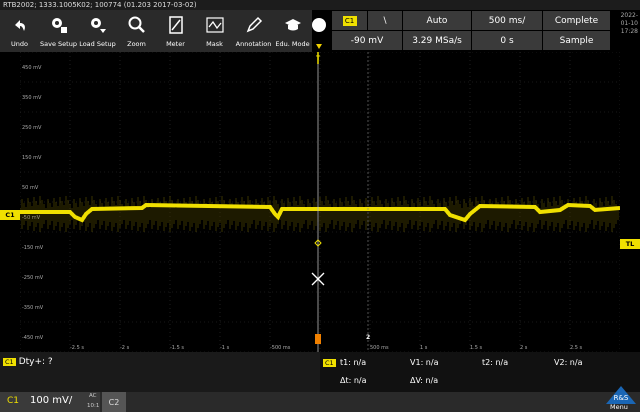 Image resolution: width=640 pixels, height=412 pixels. I want to click on trace-noise, so click(319, 214).